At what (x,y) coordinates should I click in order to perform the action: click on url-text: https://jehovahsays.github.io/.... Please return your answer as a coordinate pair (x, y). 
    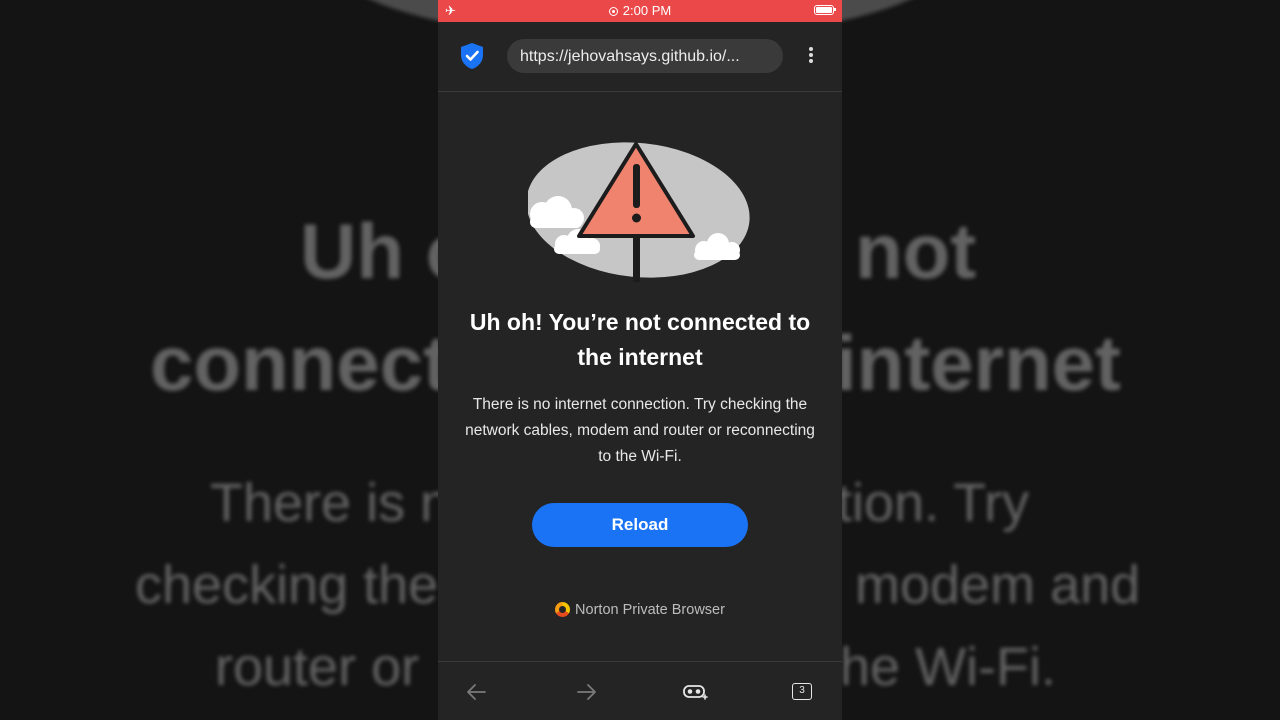
    Looking at the image, I should click on (630, 56).